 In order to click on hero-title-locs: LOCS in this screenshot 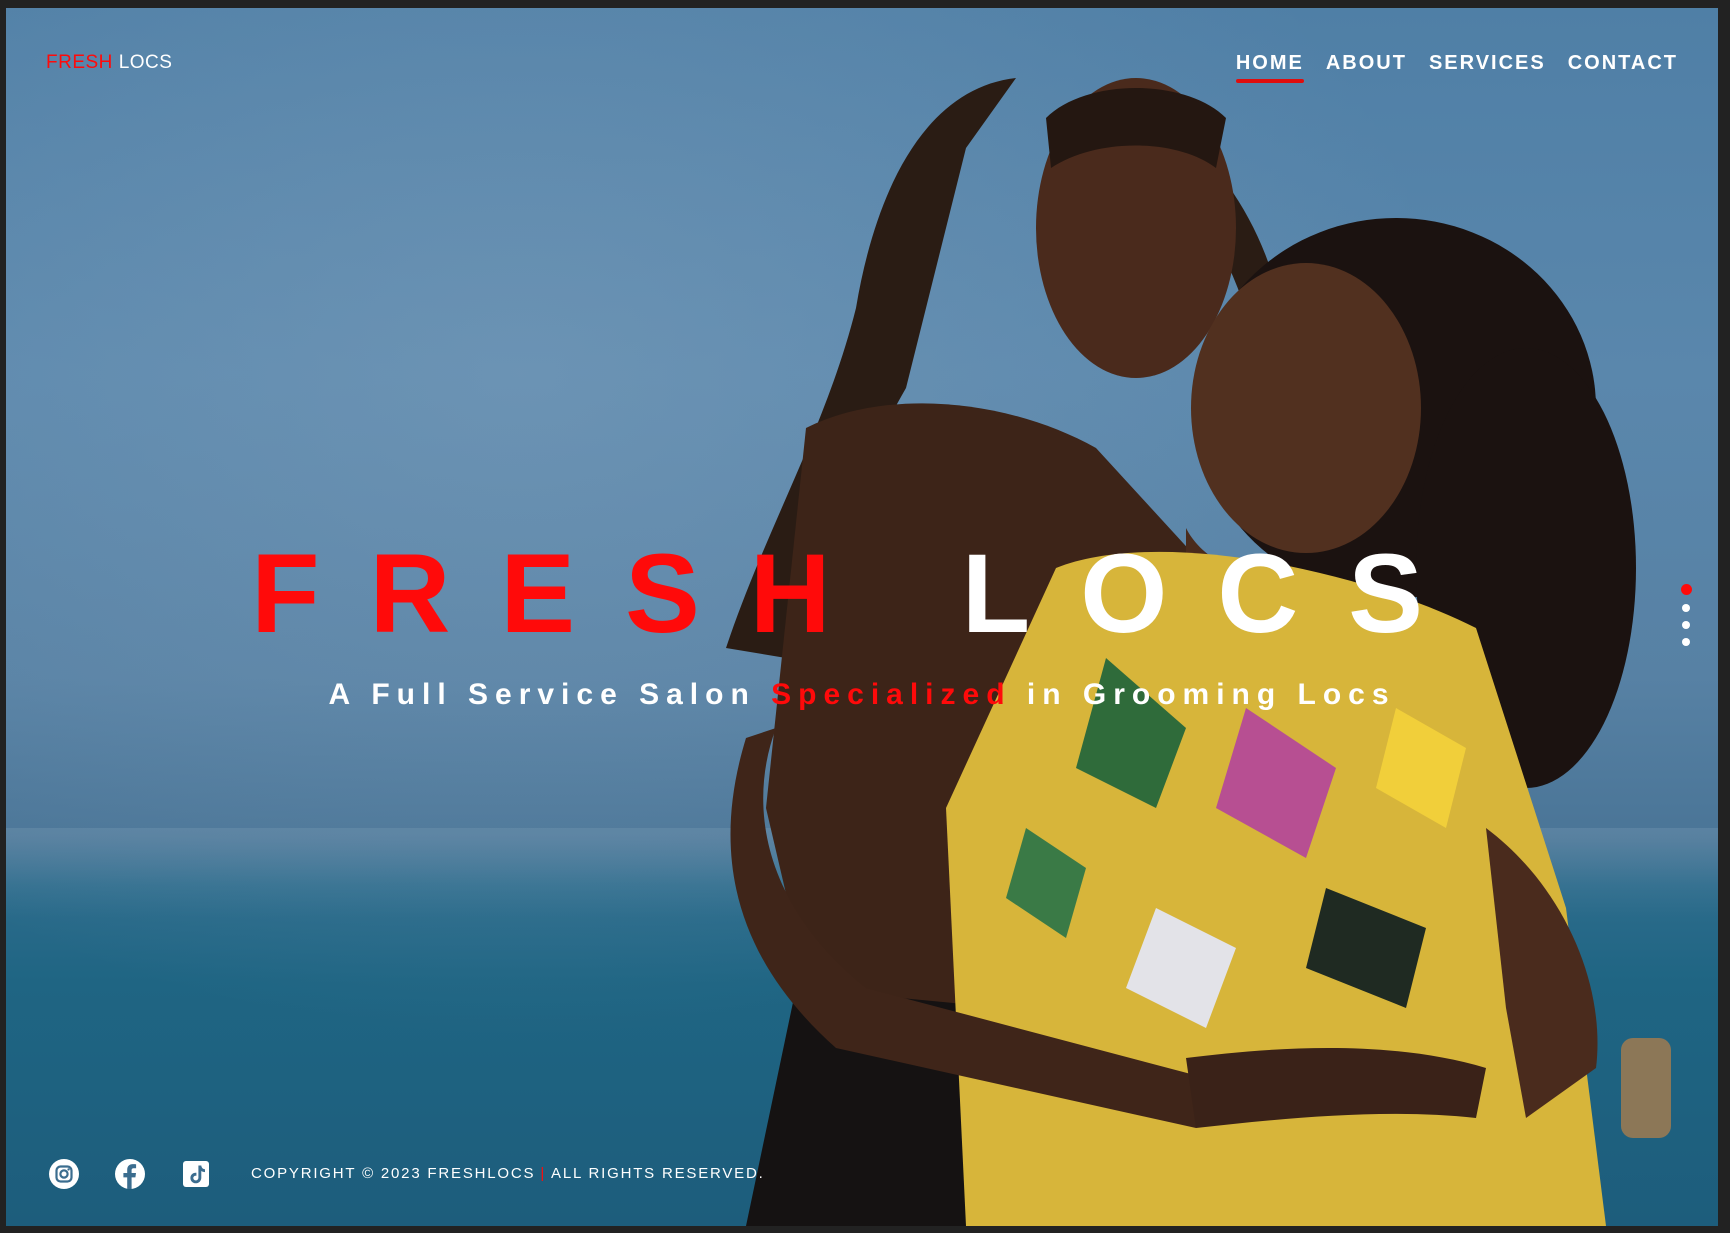, I will do `click(1217, 593)`.